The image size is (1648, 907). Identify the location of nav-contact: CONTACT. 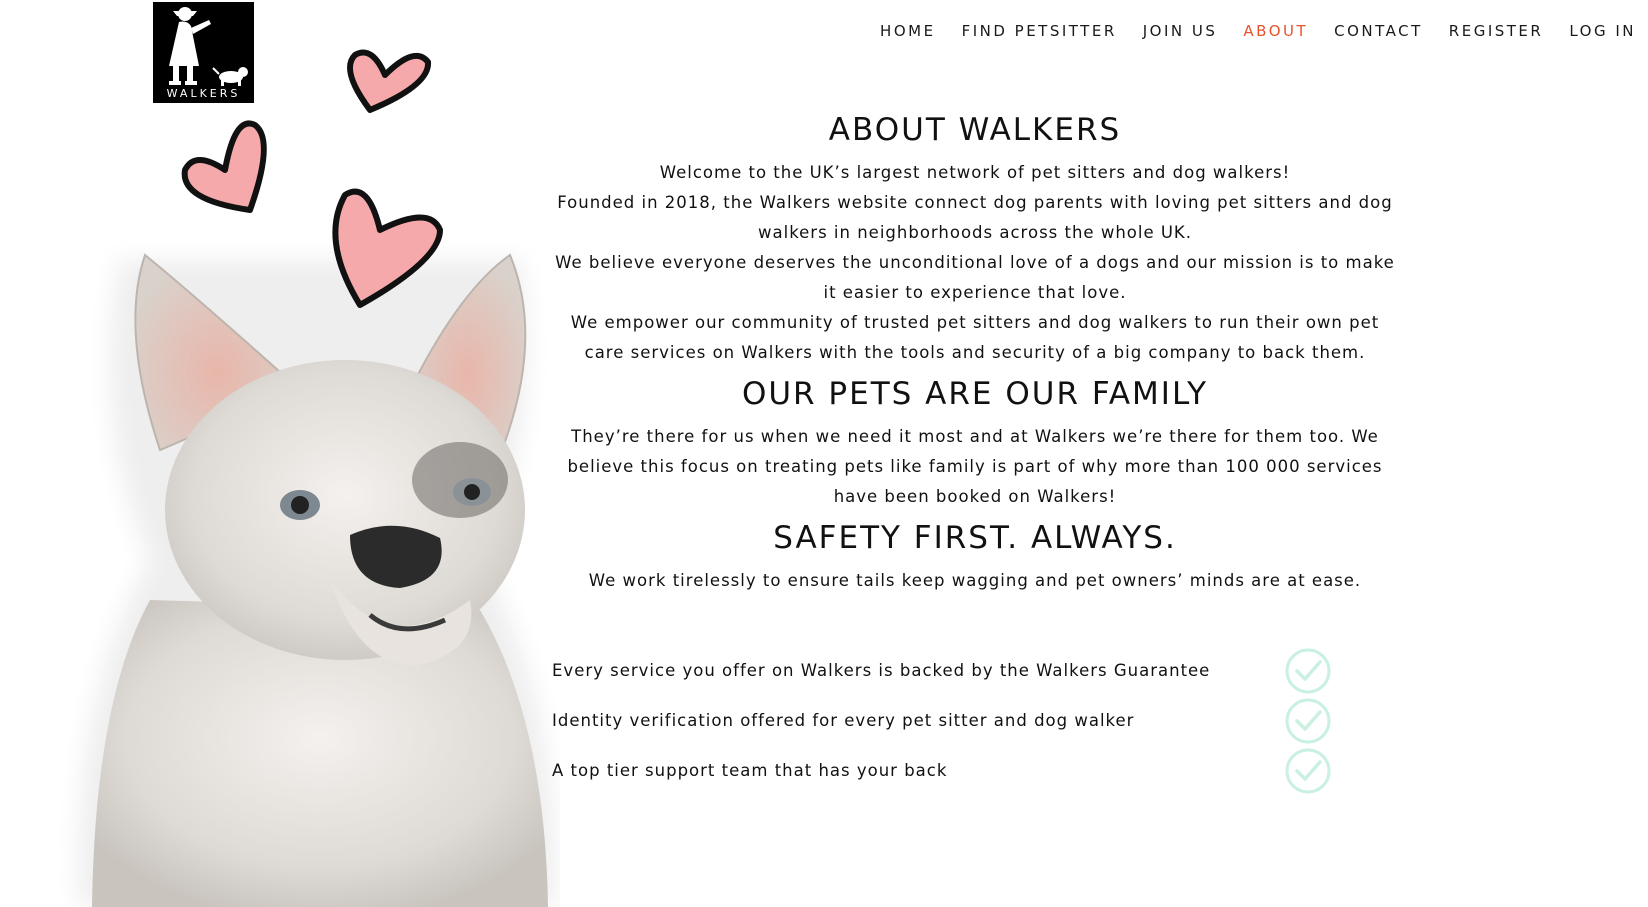
(1378, 31).